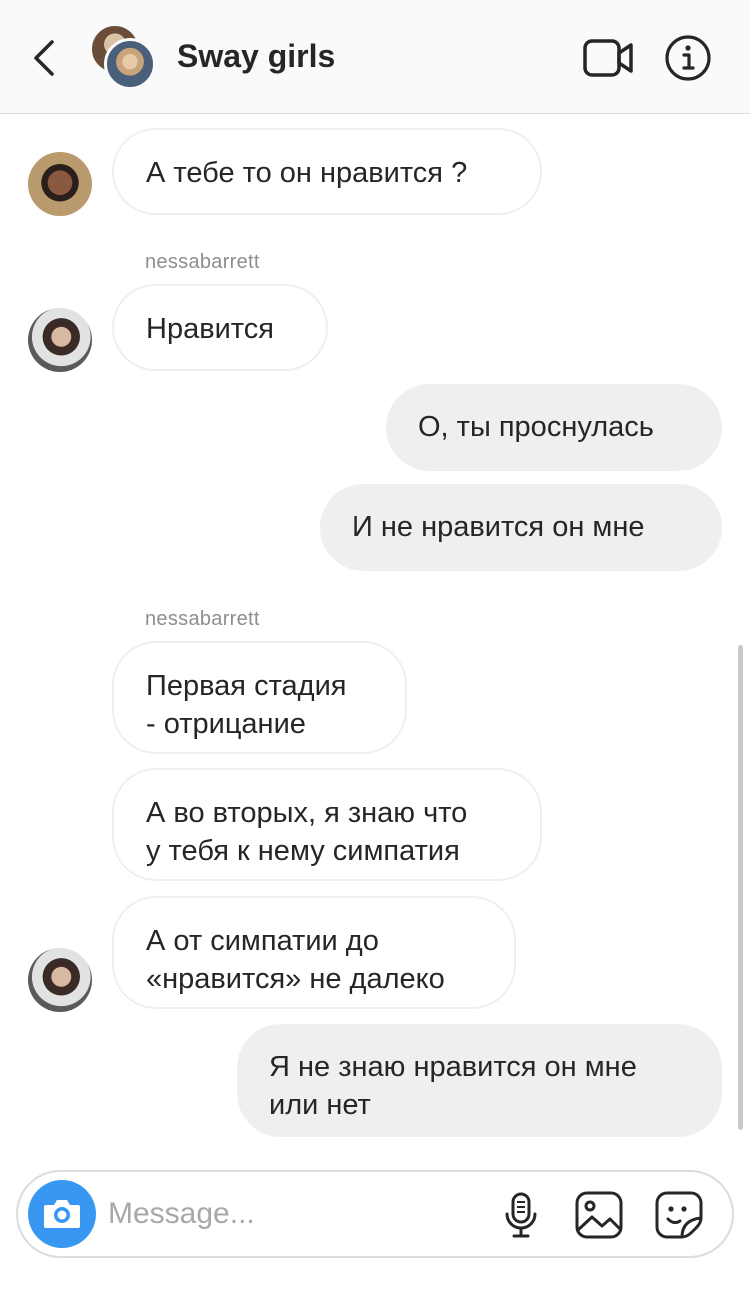  I want to click on video-camera-icon, so click(608, 58).